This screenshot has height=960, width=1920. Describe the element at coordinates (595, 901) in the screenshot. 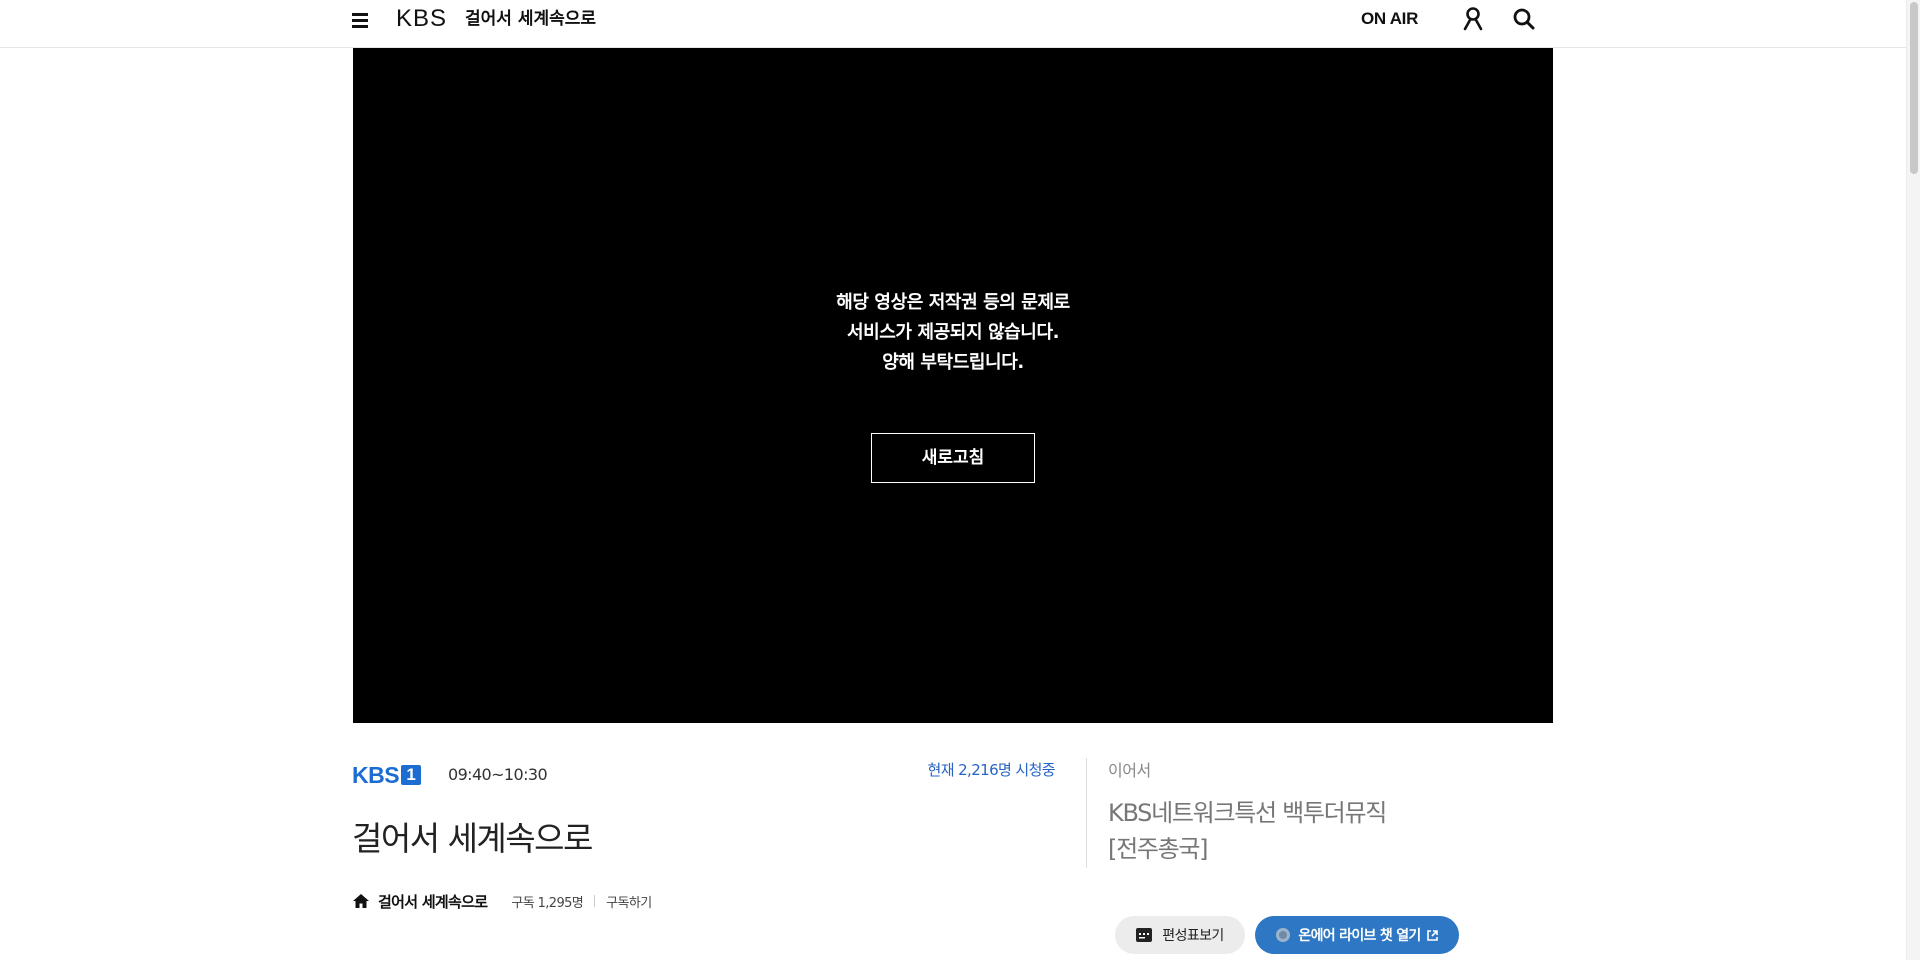

I see `separator` at that location.